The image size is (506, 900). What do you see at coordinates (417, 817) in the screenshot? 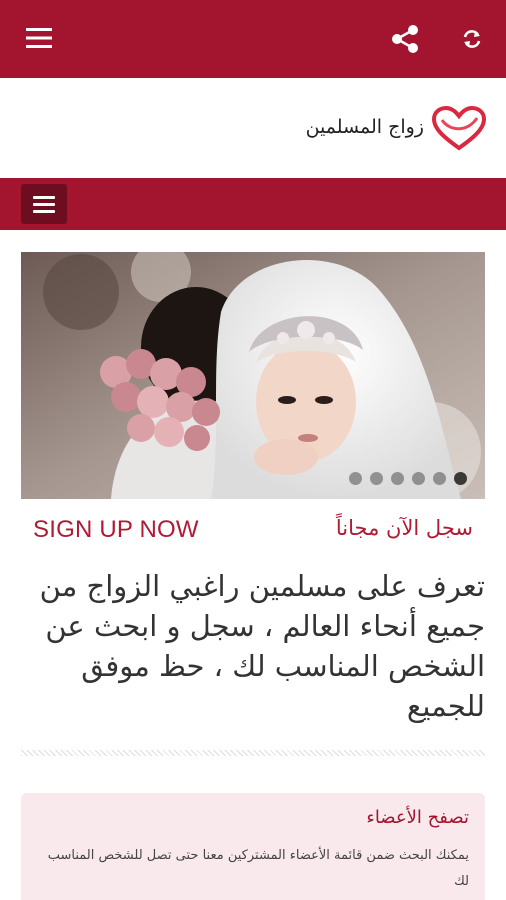
I see `browse-members-title: تصفح الأعضاء` at bounding box center [417, 817].